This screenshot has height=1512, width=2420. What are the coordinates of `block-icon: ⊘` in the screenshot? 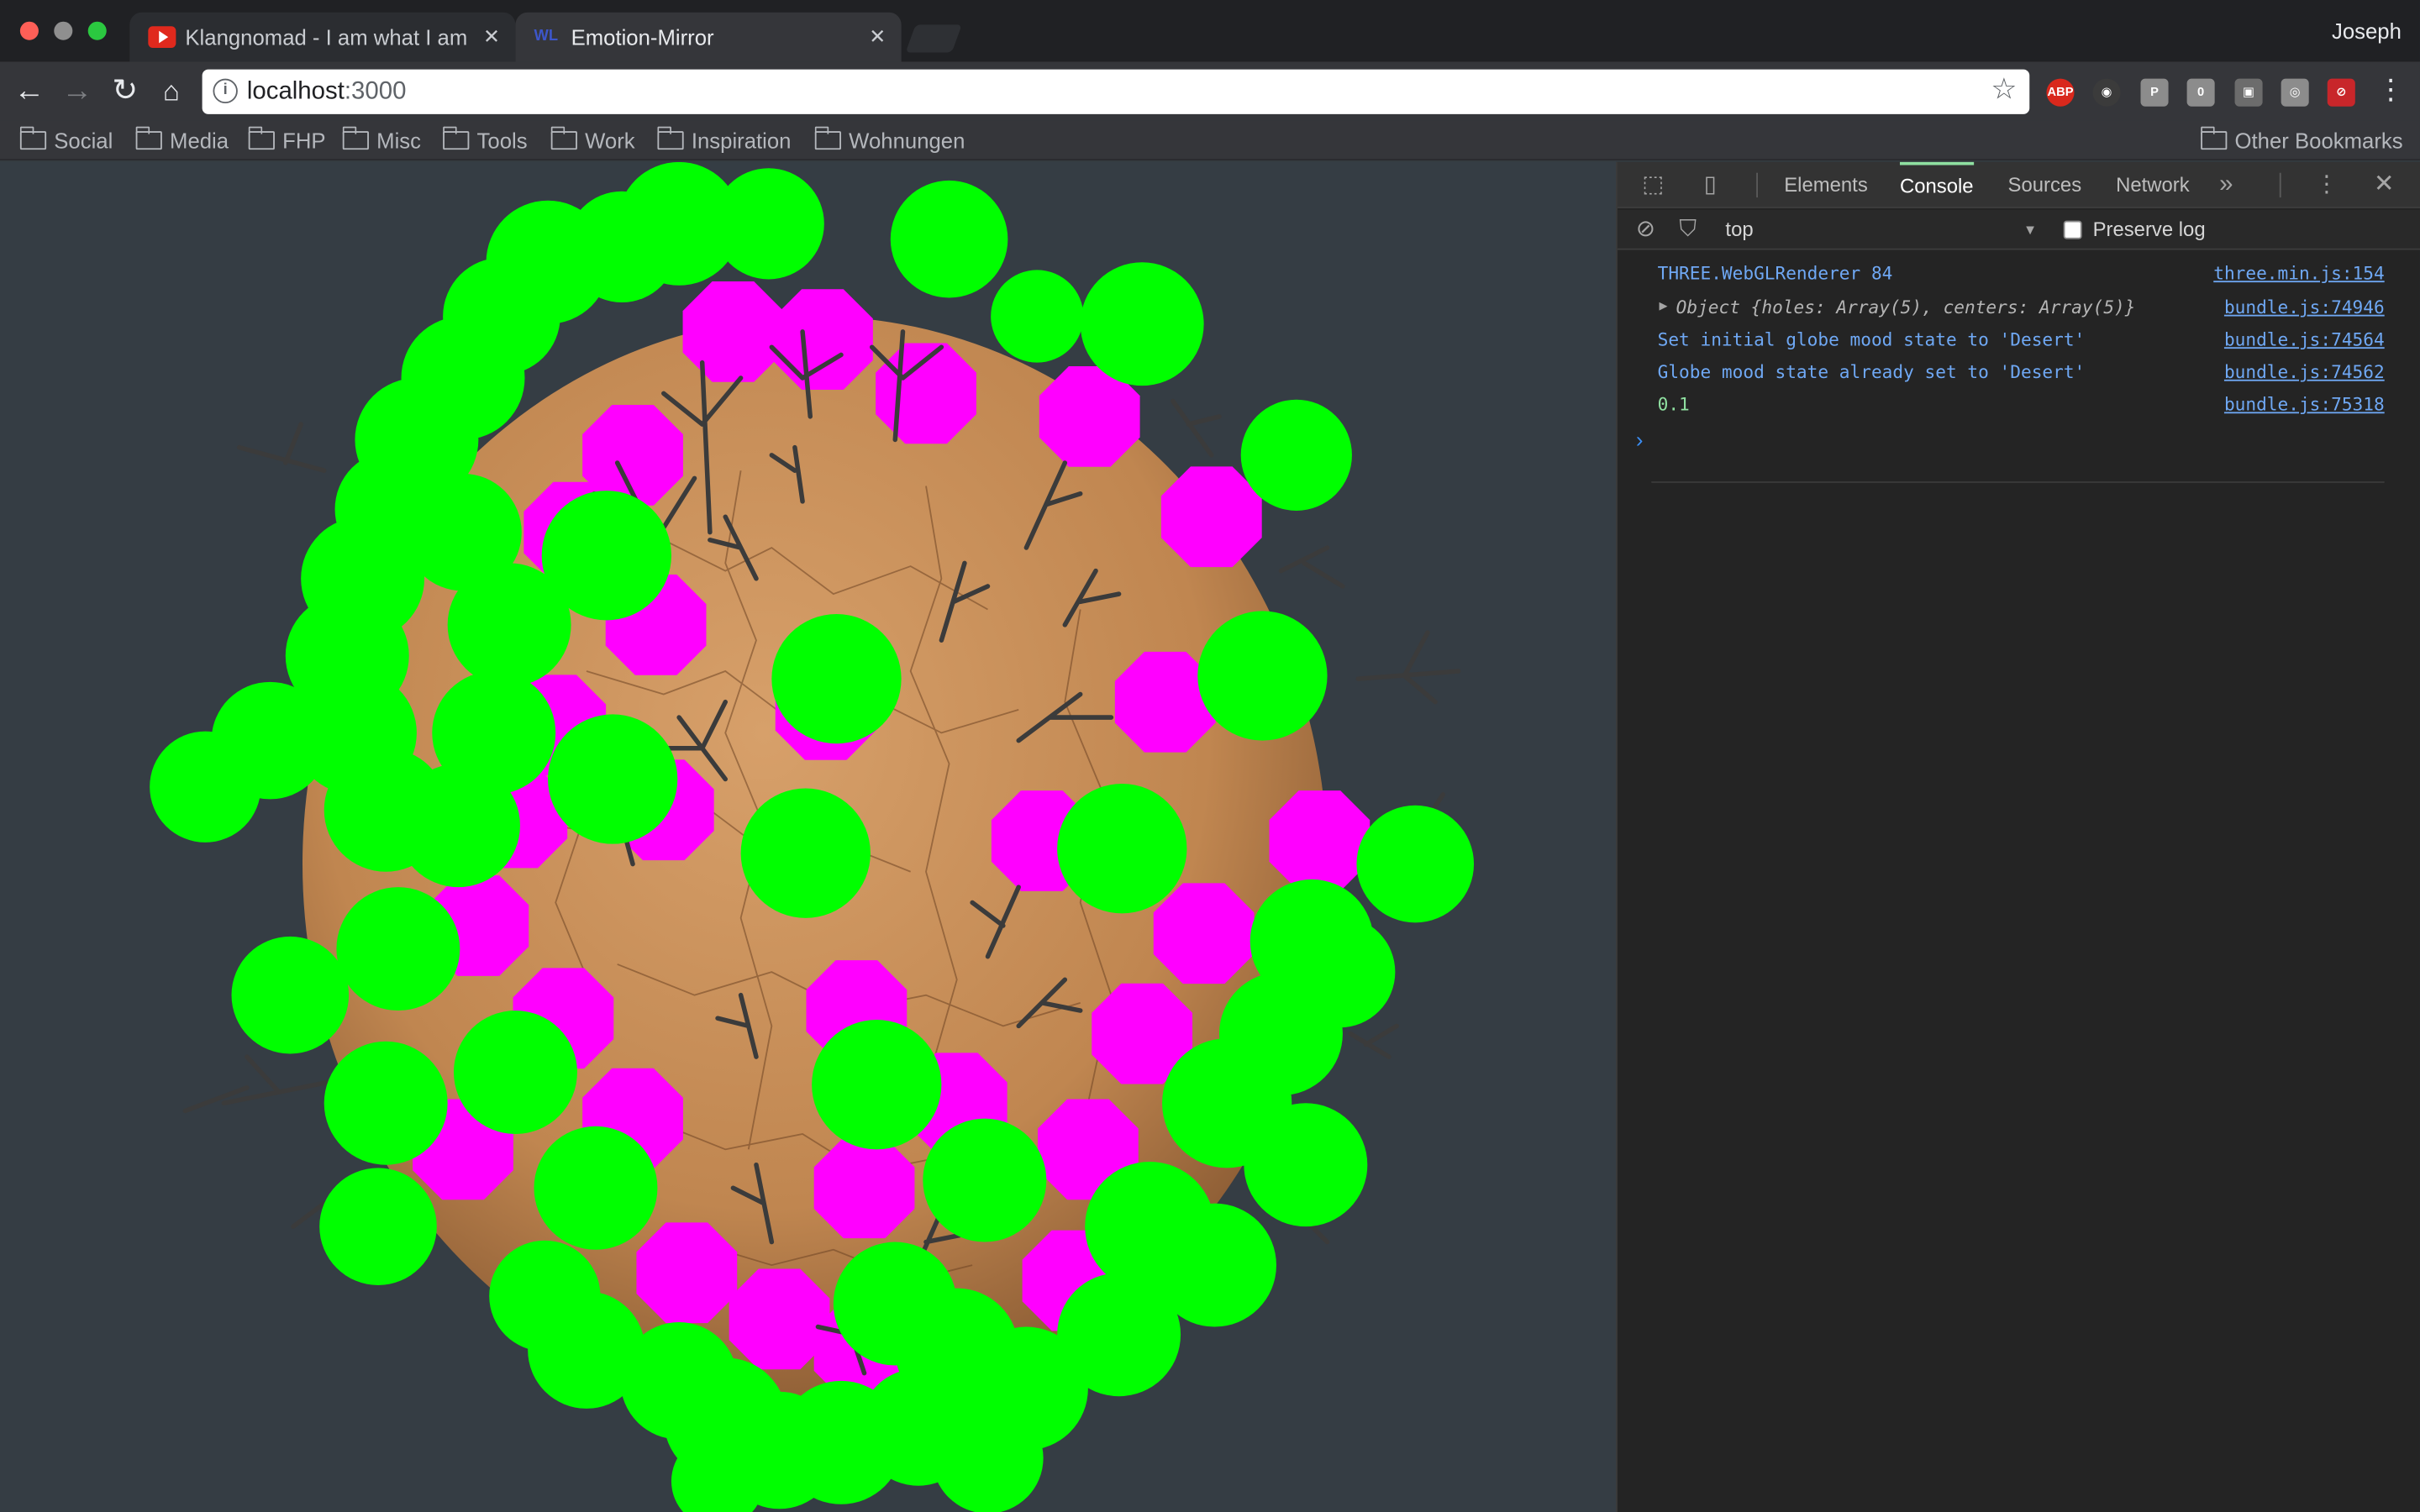 It's located at (2341, 92).